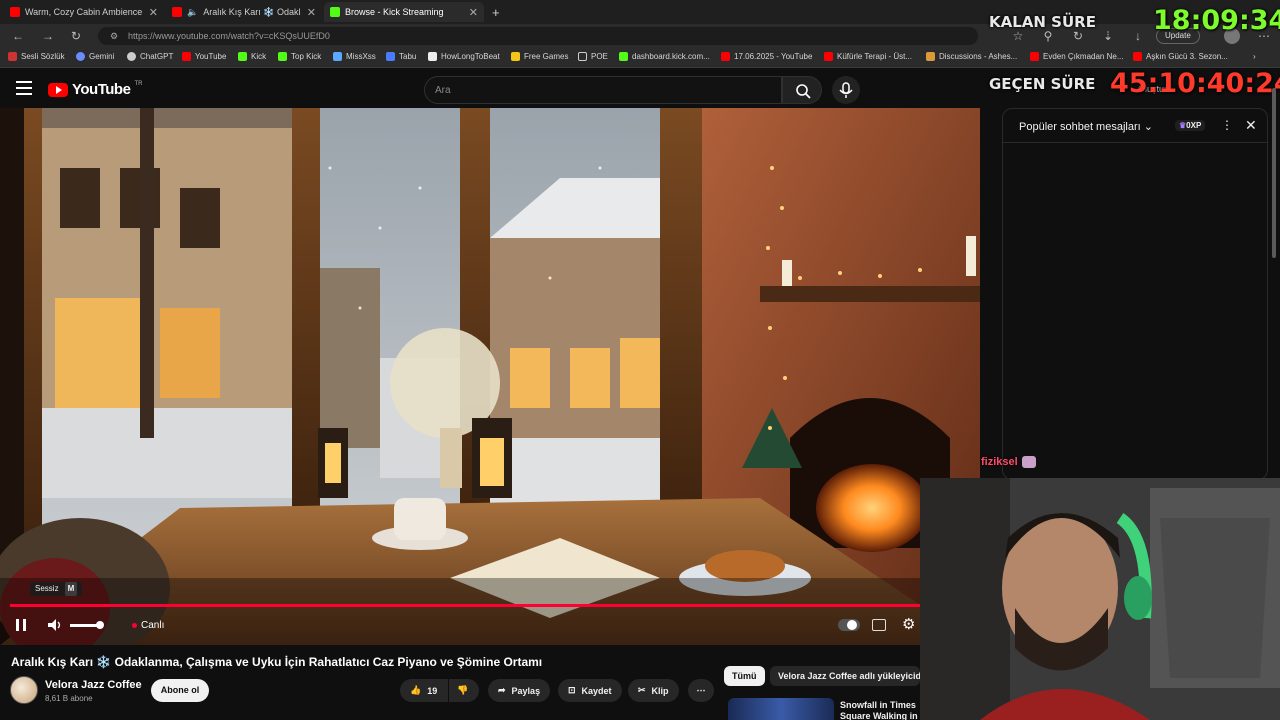 The height and width of the screenshot is (720, 1280). Describe the element at coordinates (572, 690) in the screenshot. I see `bookmark-icon: ⊡` at that location.